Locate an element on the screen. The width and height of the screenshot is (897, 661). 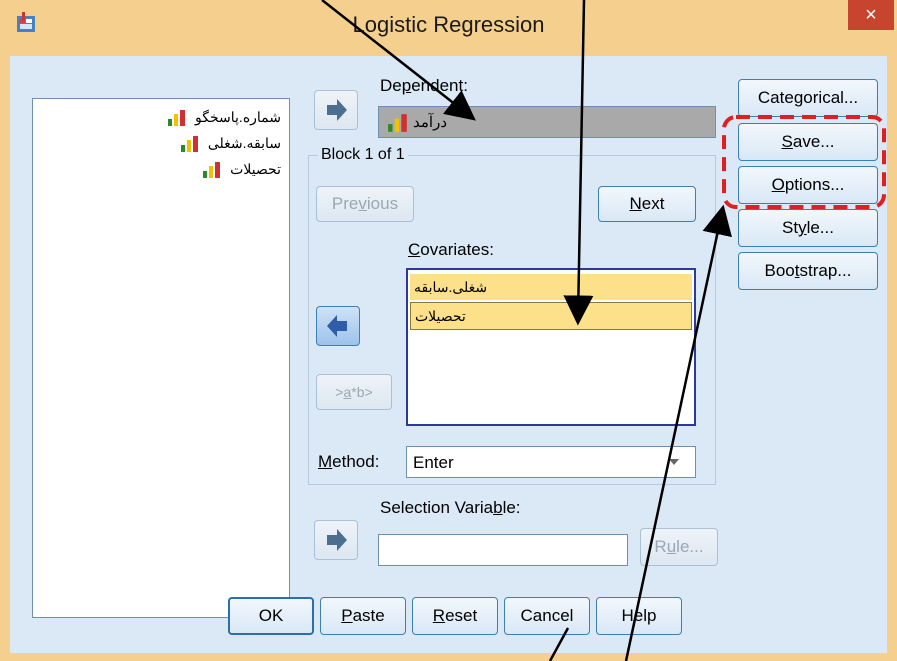
cancel-button: Cancel is located at coordinates (547, 616).